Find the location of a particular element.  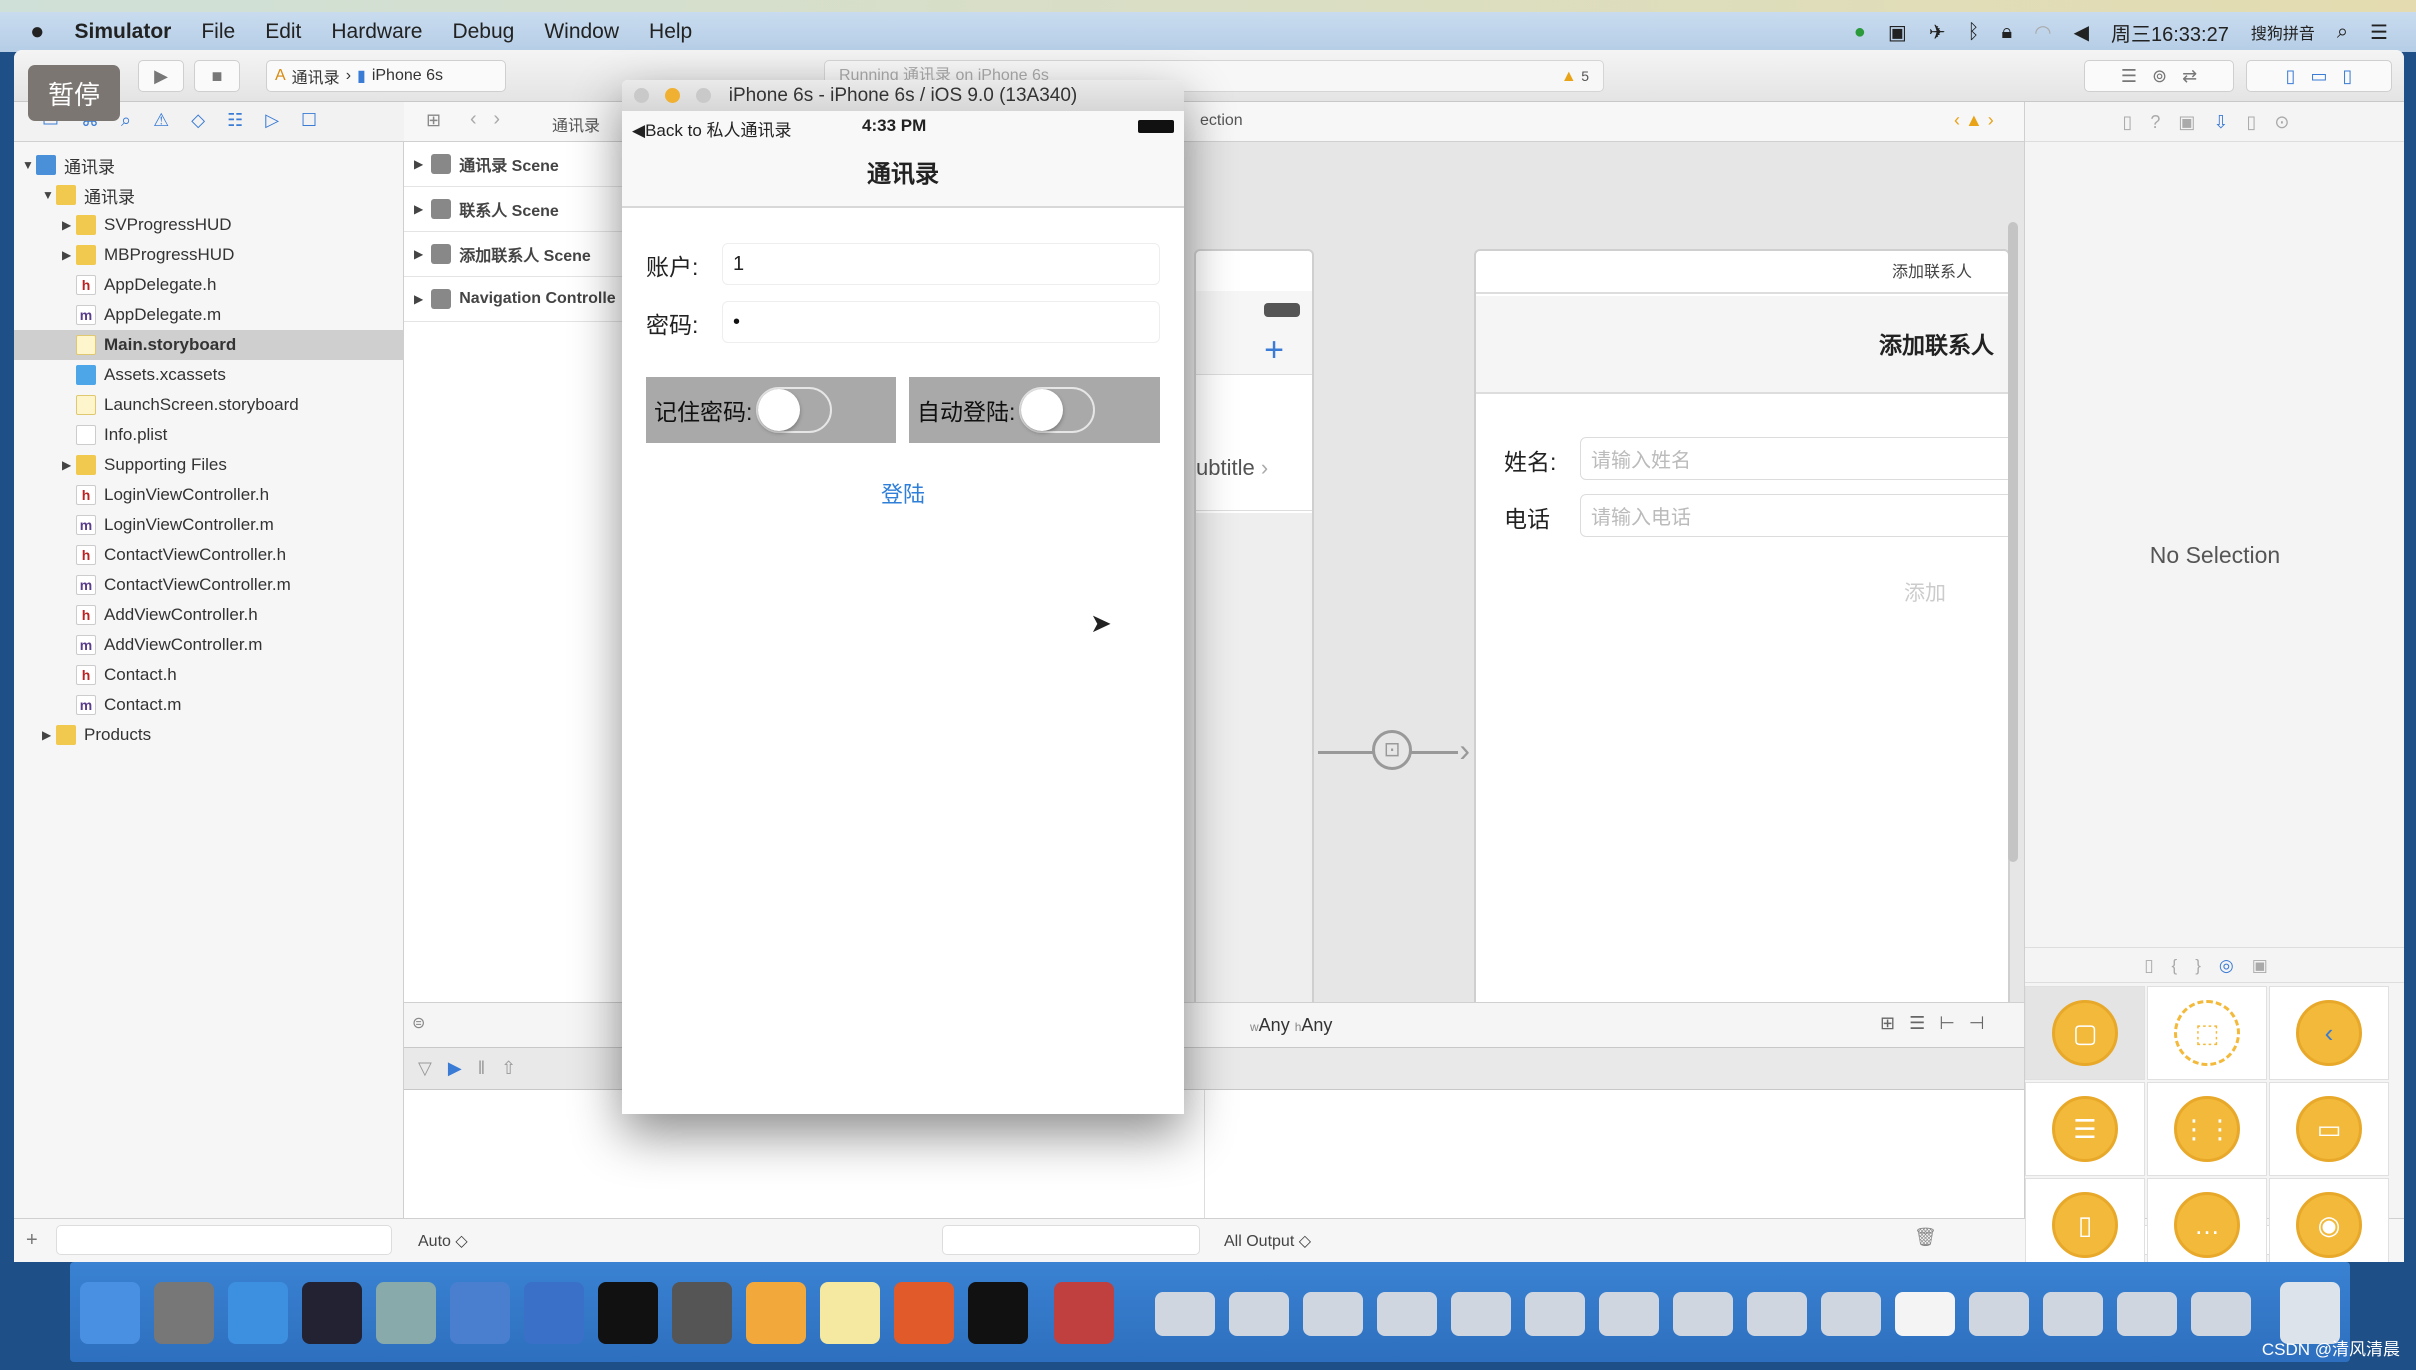

minimize-button is located at coordinates (672, 95).